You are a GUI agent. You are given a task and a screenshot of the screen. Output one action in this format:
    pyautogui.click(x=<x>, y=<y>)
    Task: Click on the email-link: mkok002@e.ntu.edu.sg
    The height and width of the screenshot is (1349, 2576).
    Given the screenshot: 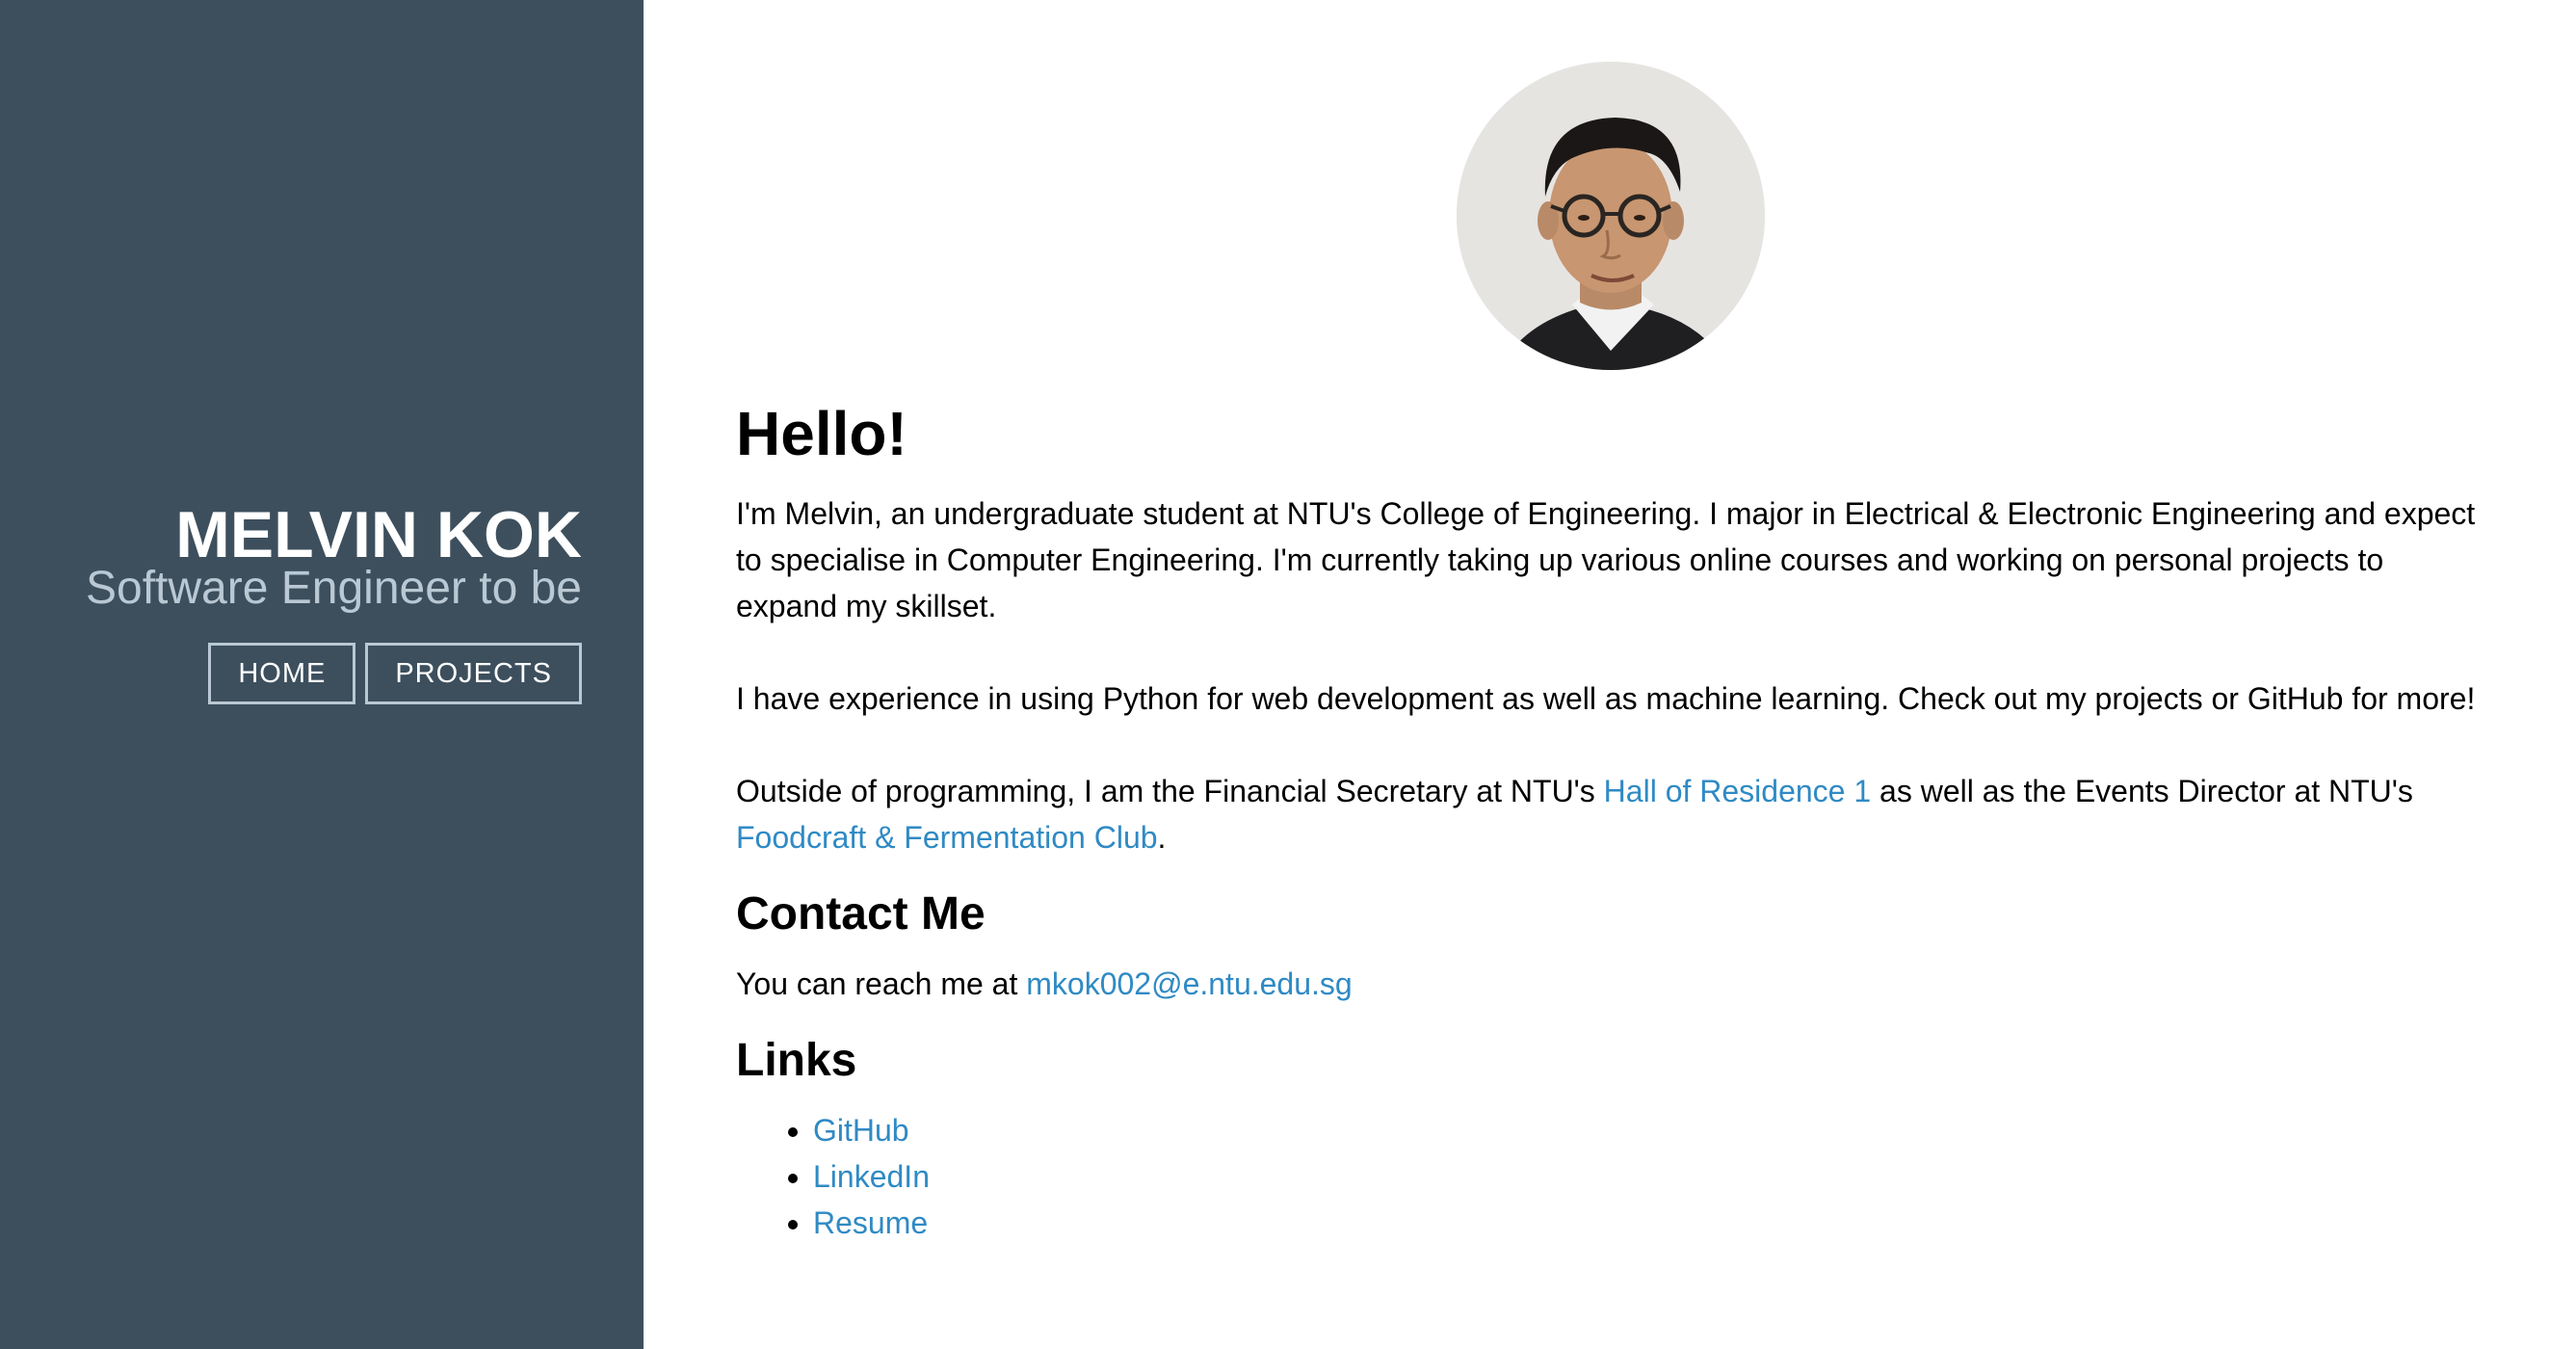 What is the action you would take?
    pyautogui.click(x=1189, y=983)
    